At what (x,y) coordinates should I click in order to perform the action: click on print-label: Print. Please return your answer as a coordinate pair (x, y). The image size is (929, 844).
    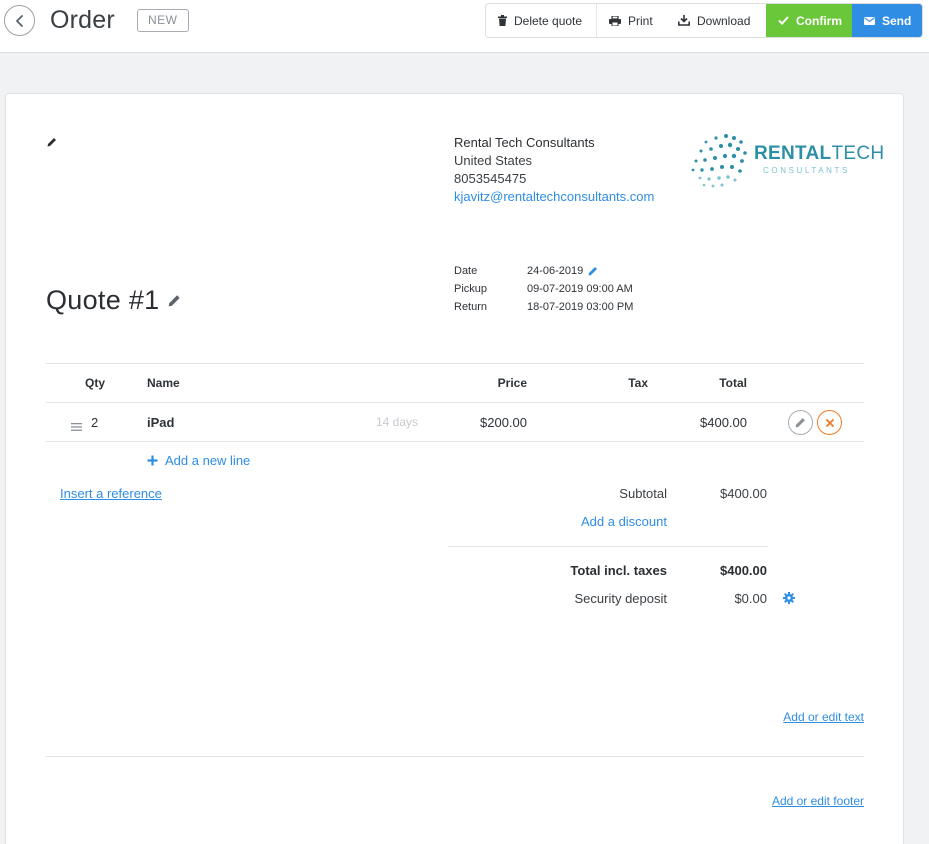
    Looking at the image, I should click on (640, 20).